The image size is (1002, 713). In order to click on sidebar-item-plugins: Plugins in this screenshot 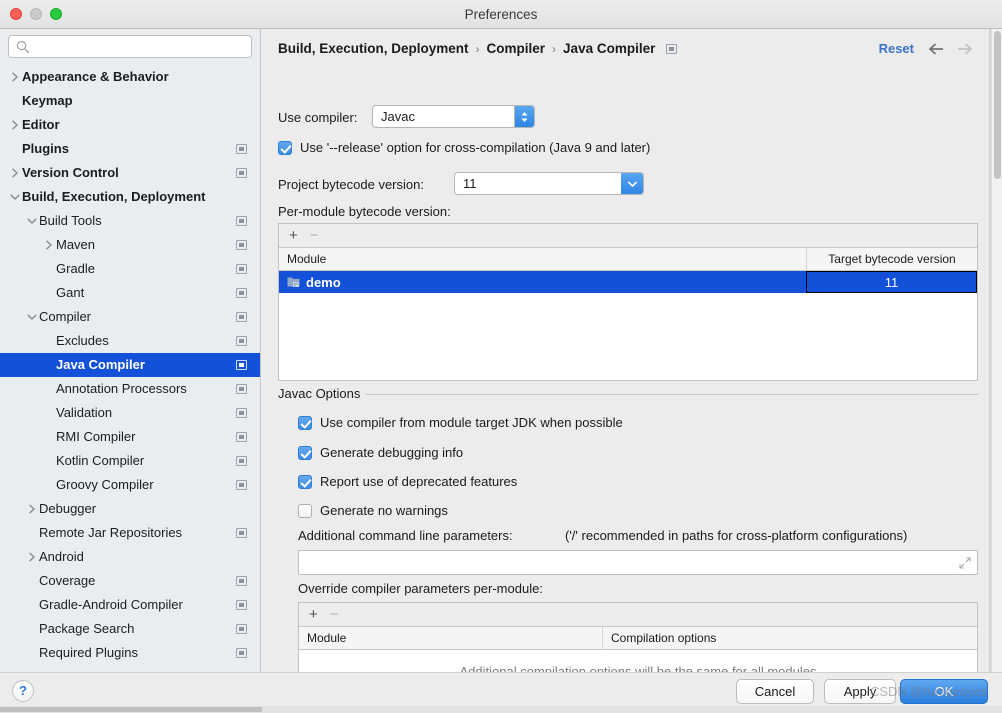, I will do `click(130, 149)`.